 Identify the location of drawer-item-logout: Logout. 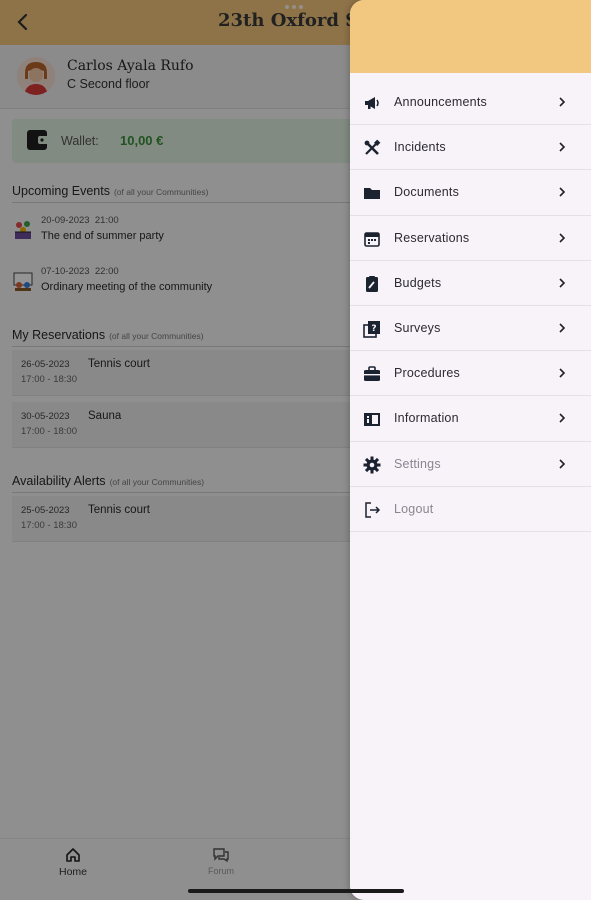
(470, 509).